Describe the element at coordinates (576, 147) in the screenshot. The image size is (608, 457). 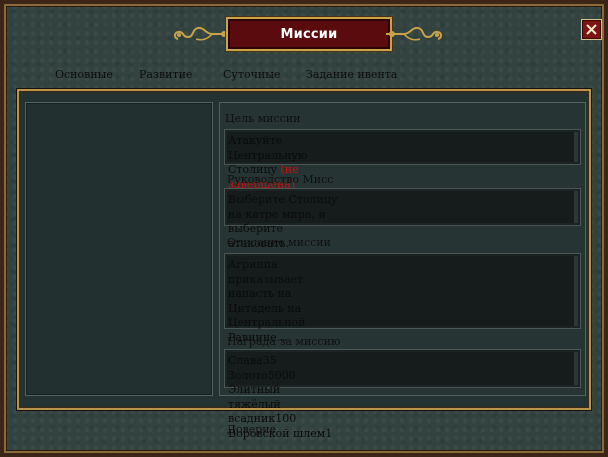
I see `goal-scrollbar` at that location.